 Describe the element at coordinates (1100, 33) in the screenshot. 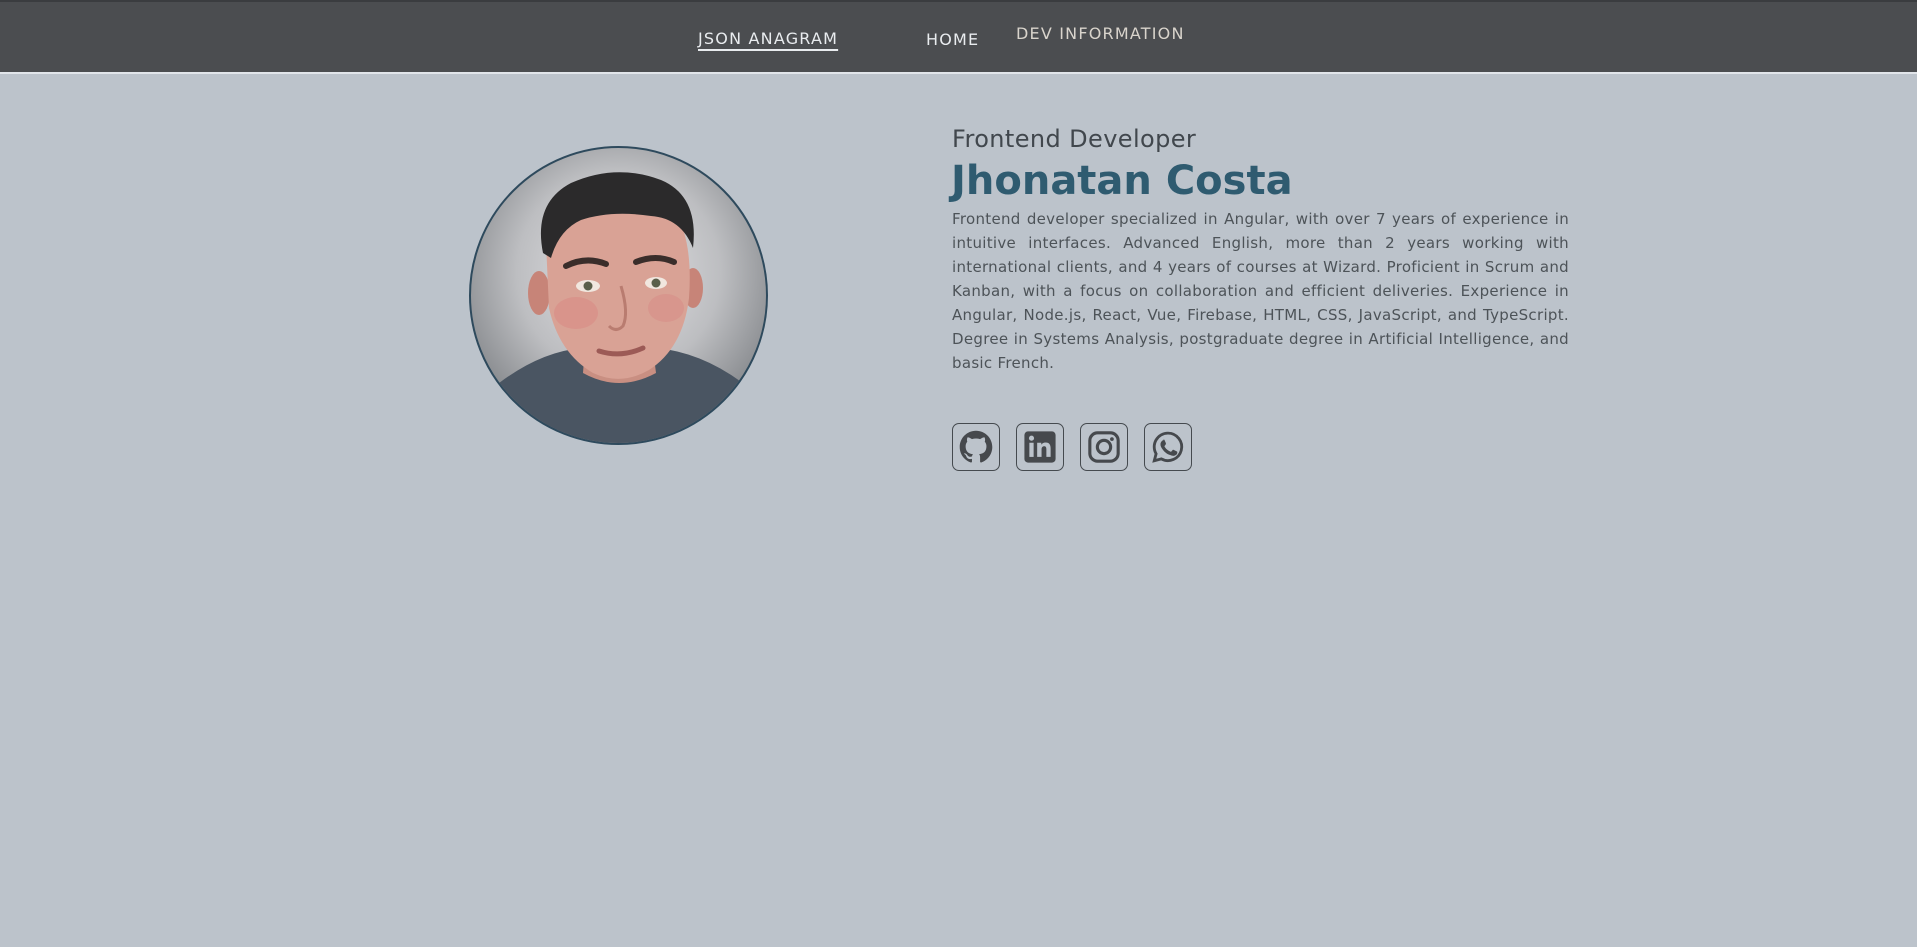

I see `dev-information-link: DEV INFORMATION` at that location.